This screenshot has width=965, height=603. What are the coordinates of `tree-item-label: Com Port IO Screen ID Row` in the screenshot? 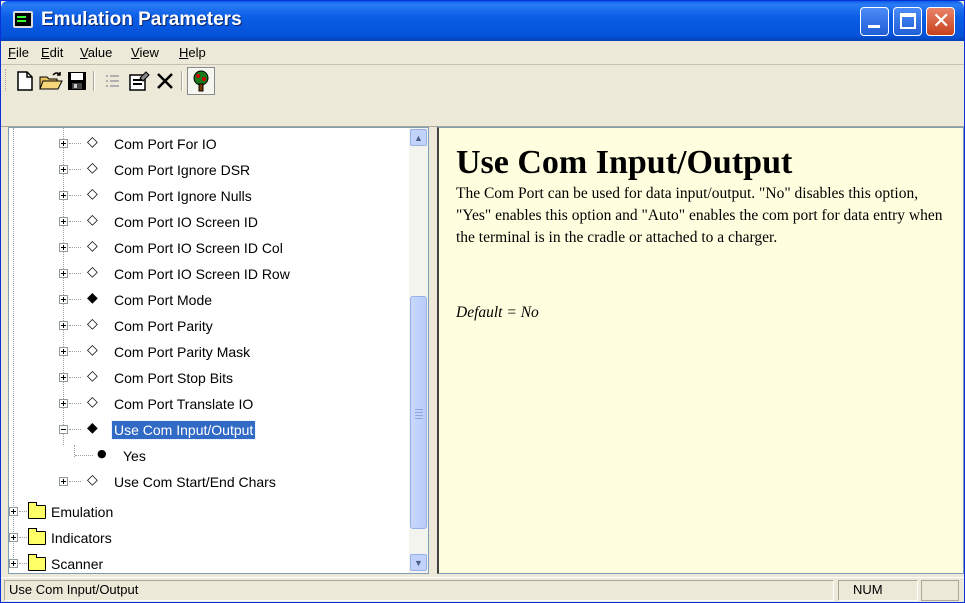 It's located at (202, 274).